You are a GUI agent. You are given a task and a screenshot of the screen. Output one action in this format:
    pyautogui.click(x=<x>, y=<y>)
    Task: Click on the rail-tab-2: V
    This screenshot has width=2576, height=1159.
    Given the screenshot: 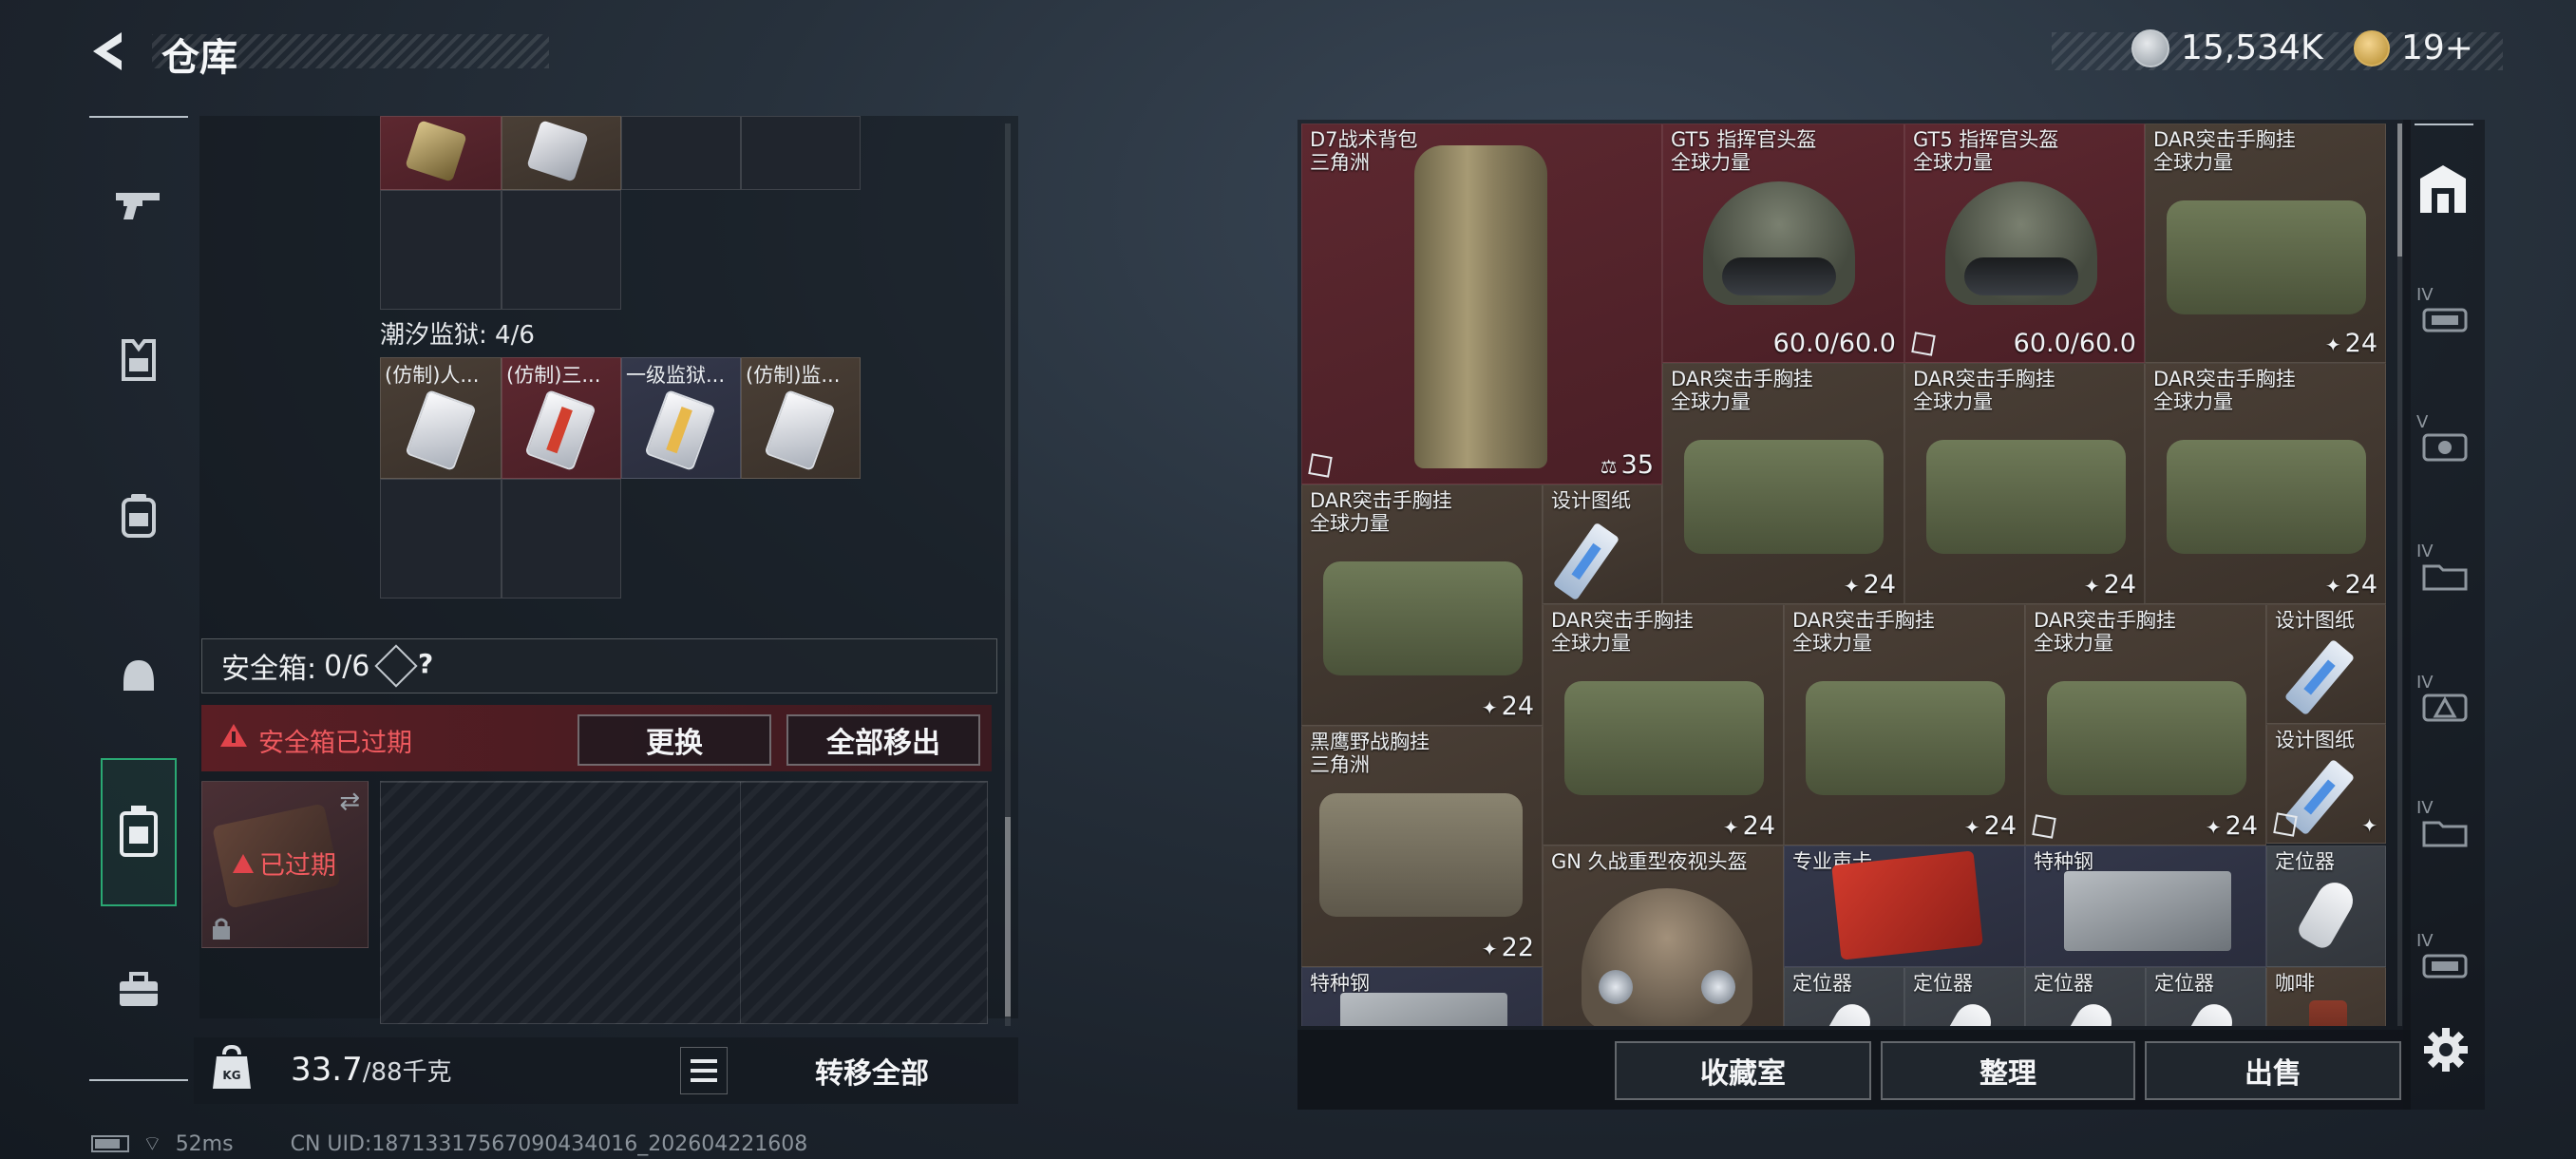 What is the action you would take?
    pyautogui.click(x=2444, y=440)
    